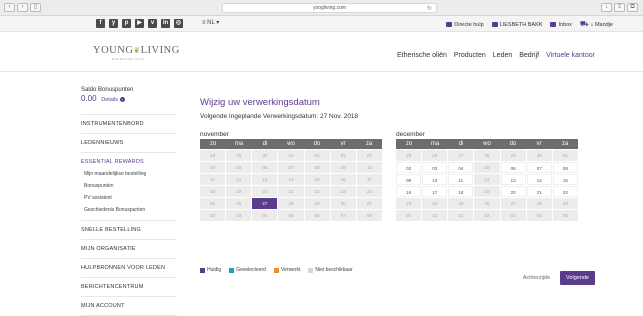  I want to click on inbox-link: Inbox, so click(561, 24).